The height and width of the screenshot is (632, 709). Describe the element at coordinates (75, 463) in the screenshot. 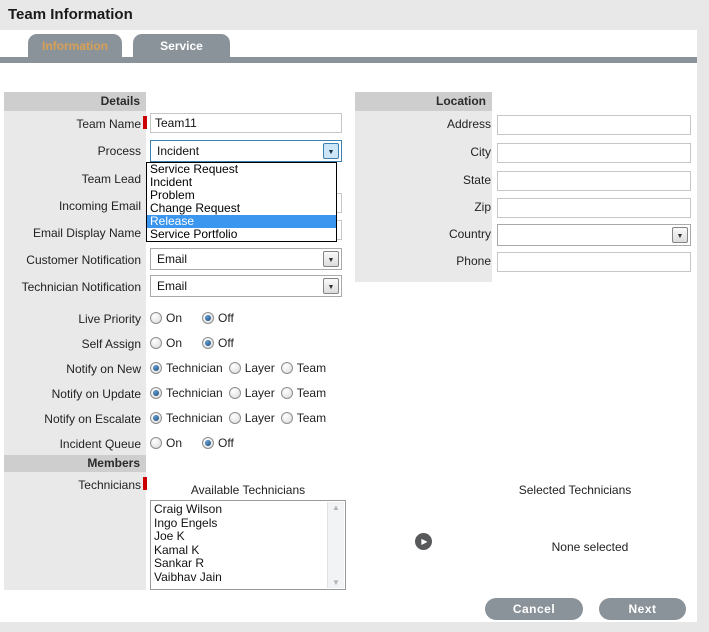

I see `members-section-header: Members` at that location.